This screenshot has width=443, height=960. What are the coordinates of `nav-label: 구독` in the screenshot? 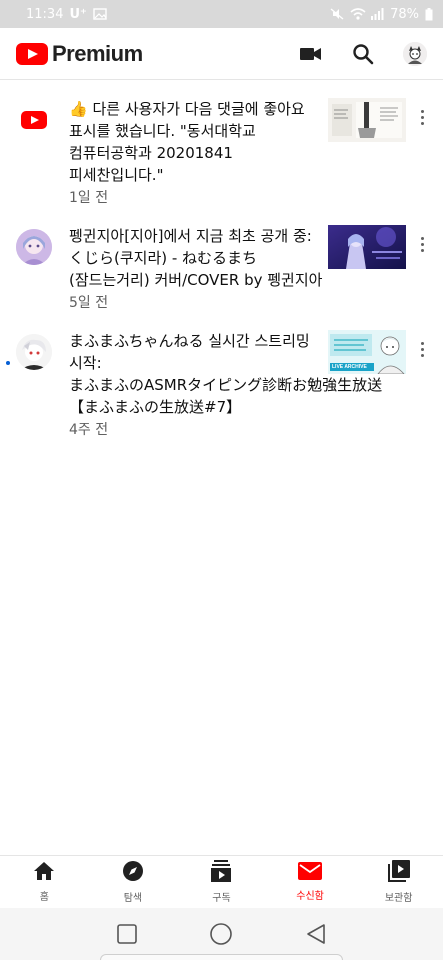 It's located at (221, 898).